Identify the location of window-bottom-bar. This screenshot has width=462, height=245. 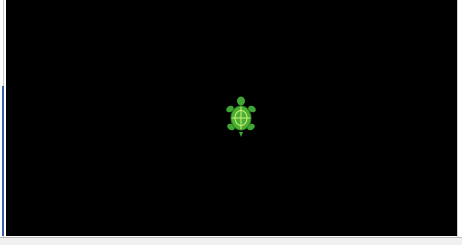
(231, 241).